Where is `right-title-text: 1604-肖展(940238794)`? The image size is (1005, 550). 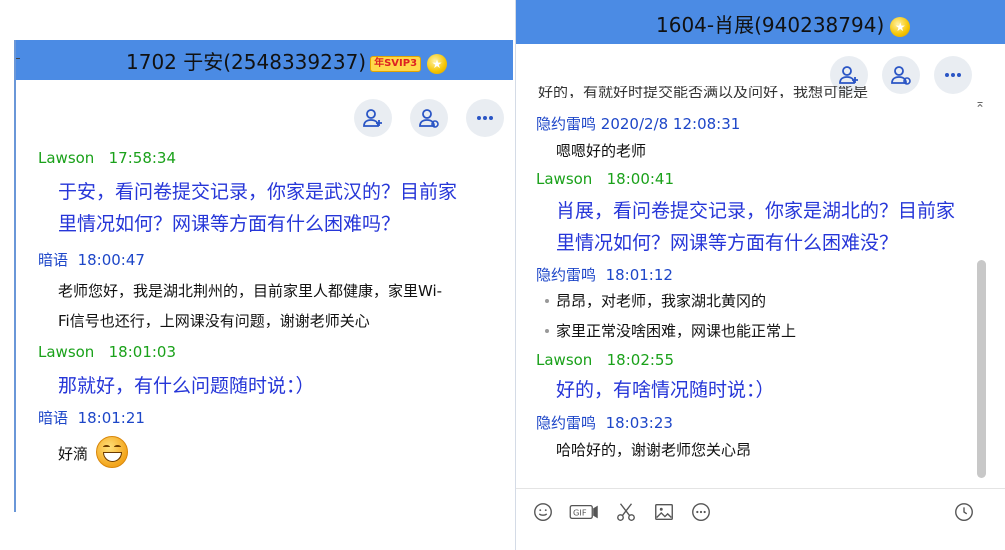 right-title-text: 1604-肖展(940238794) is located at coordinates (770, 25).